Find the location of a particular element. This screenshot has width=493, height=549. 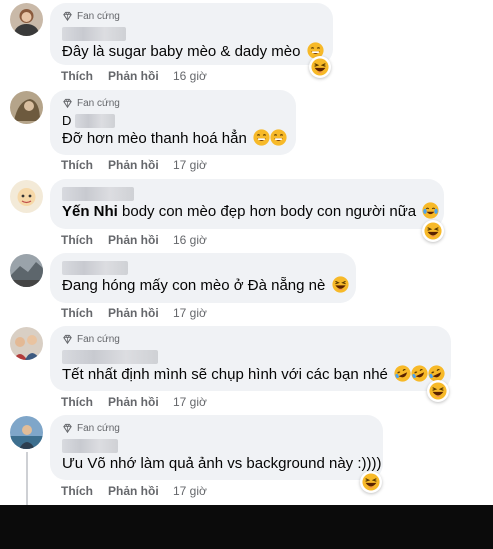

mention-link: Yến Nhi is located at coordinates (90, 211).